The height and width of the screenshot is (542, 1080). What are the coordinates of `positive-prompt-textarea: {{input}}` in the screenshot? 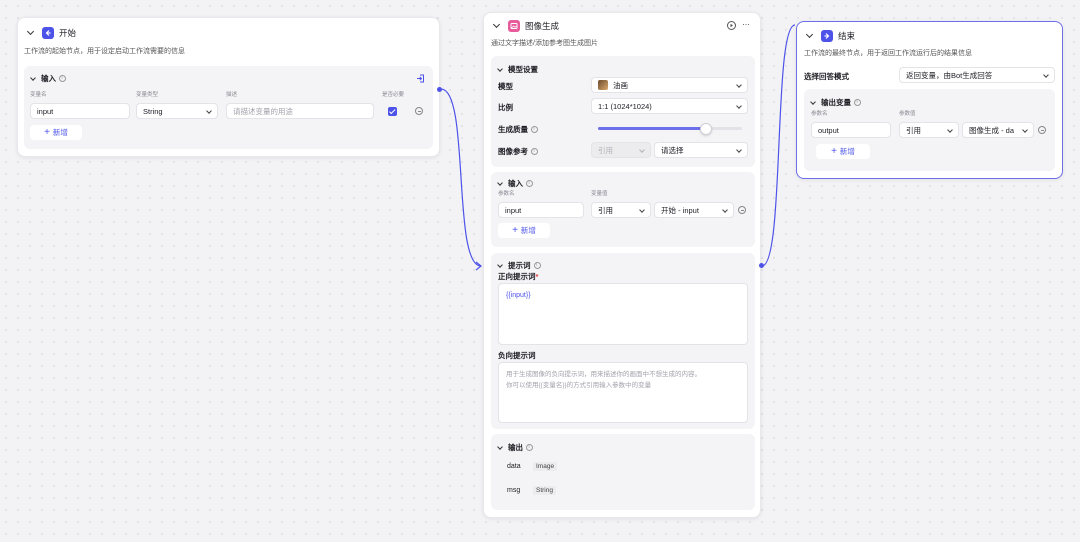 It's located at (623, 314).